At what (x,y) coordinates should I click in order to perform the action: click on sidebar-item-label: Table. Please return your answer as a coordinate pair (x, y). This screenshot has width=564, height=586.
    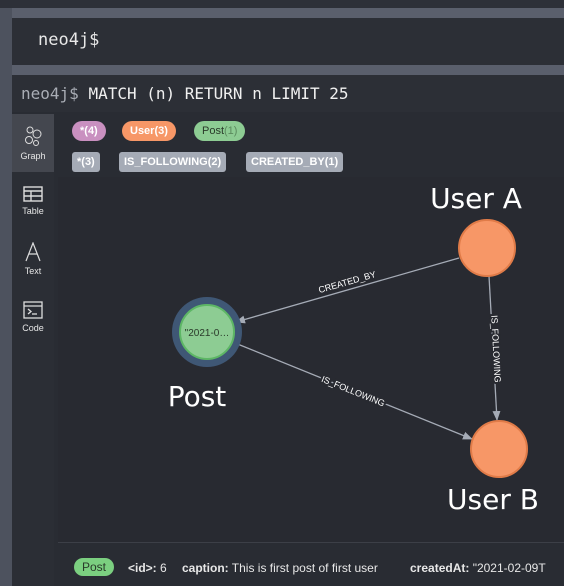
    Looking at the image, I should click on (33, 211).